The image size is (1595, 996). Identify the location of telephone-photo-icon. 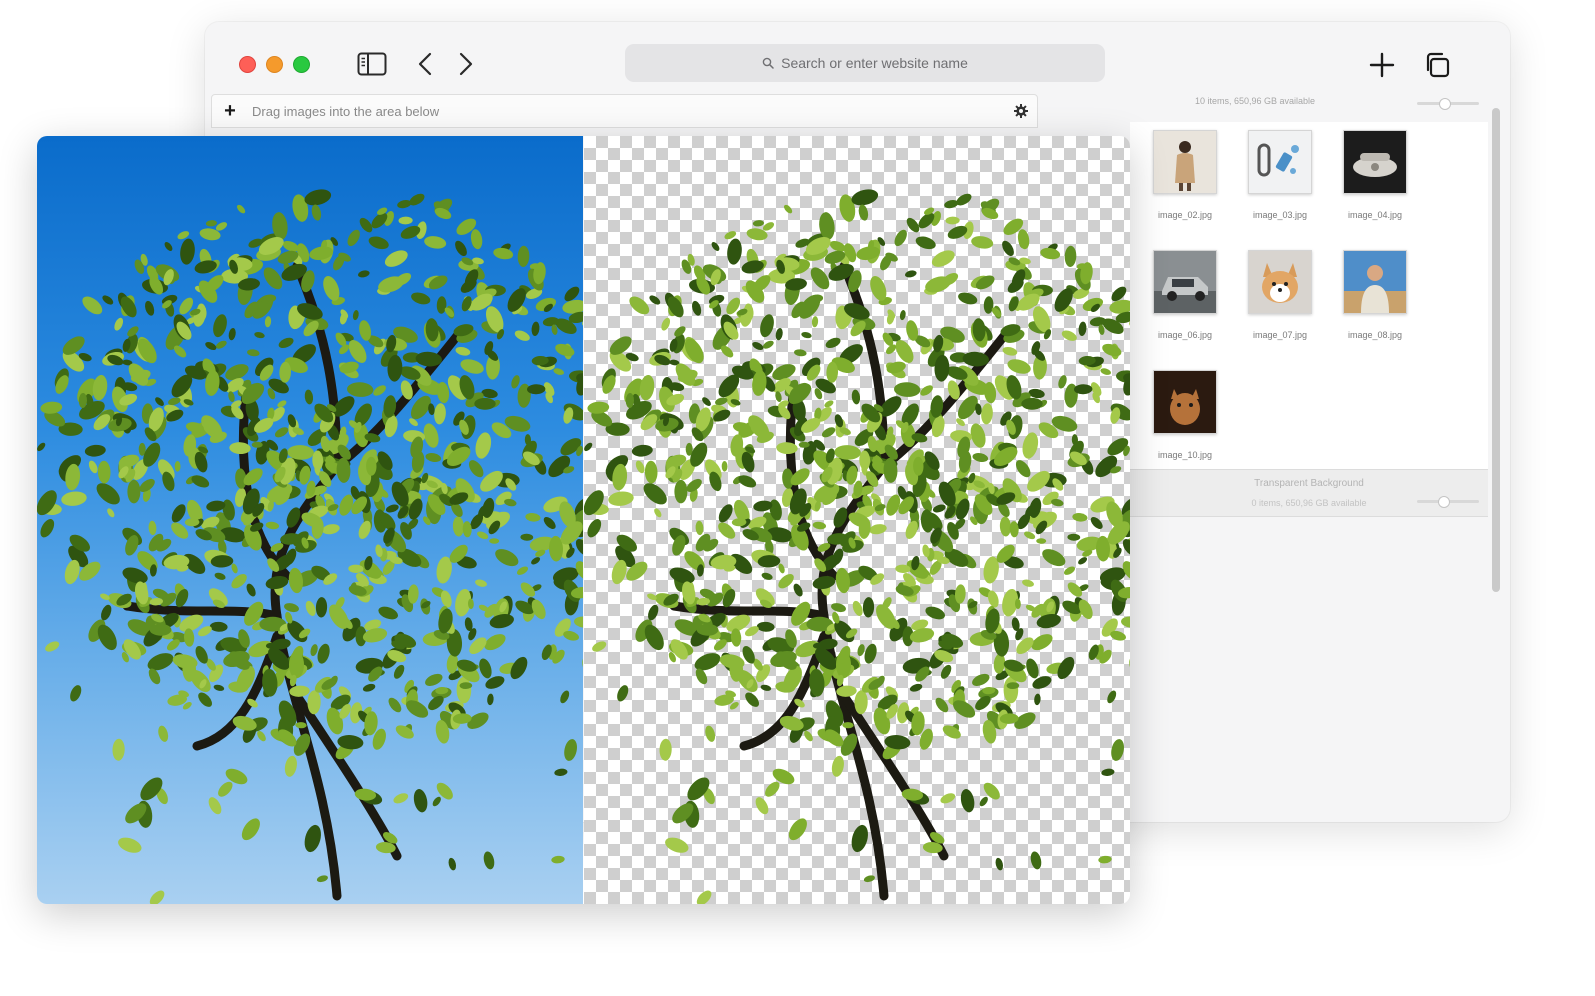
(1375, 162).